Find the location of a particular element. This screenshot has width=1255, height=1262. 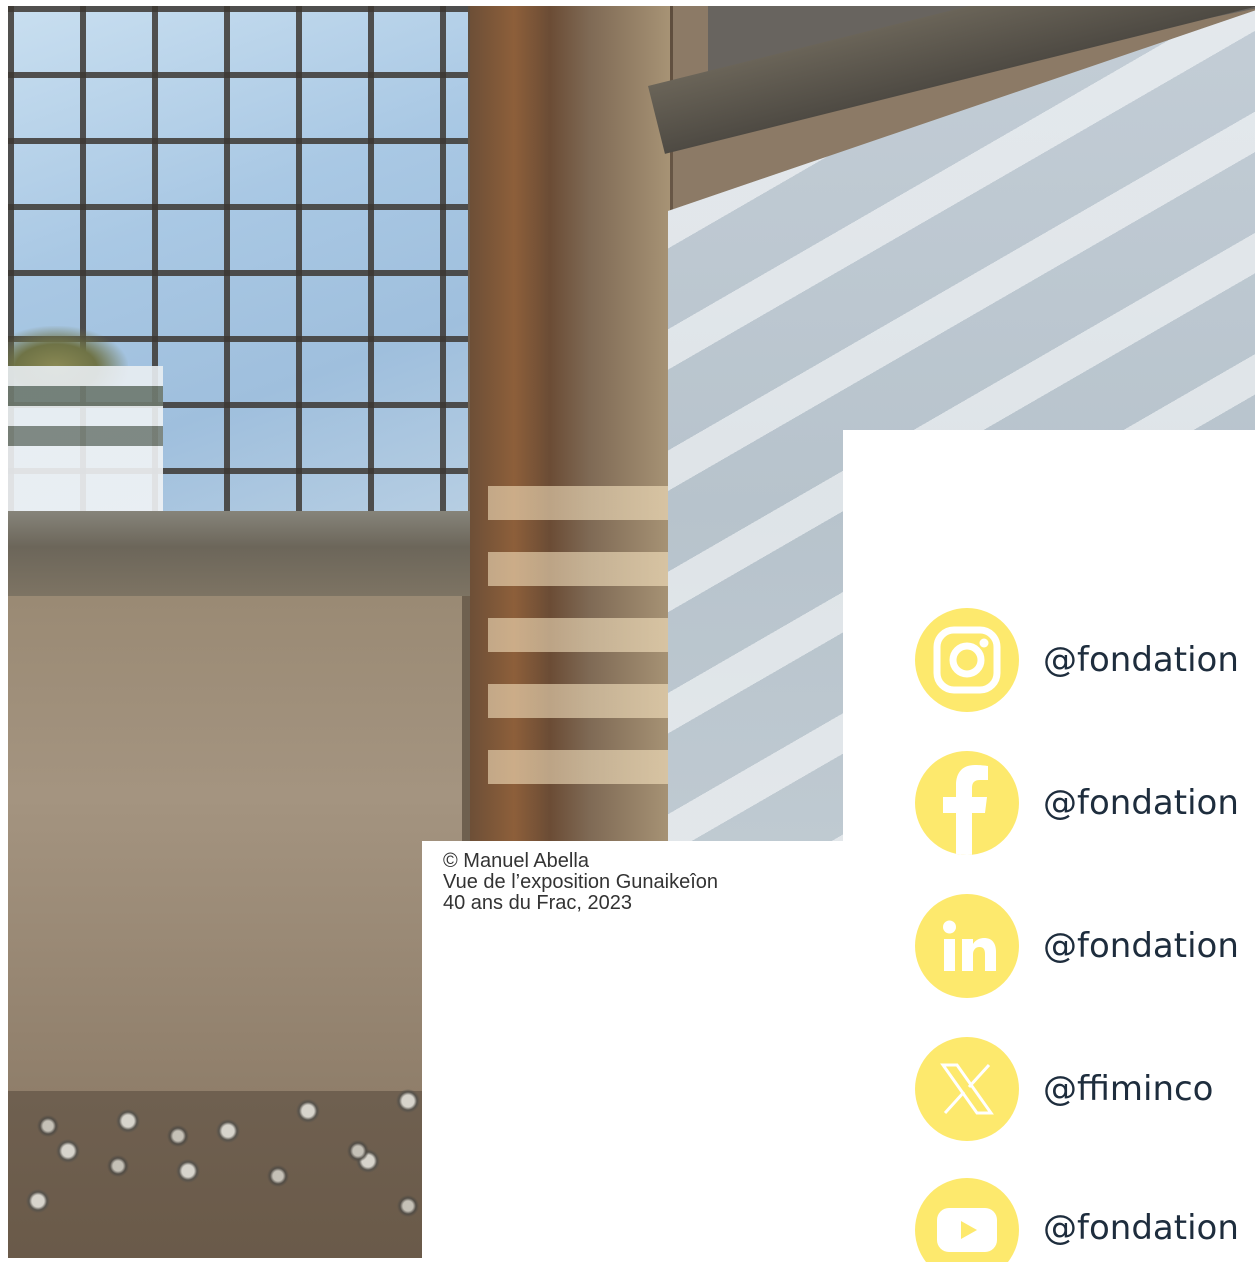

social-handle-facebook: @fondation is located at coordinates (1141, 803).